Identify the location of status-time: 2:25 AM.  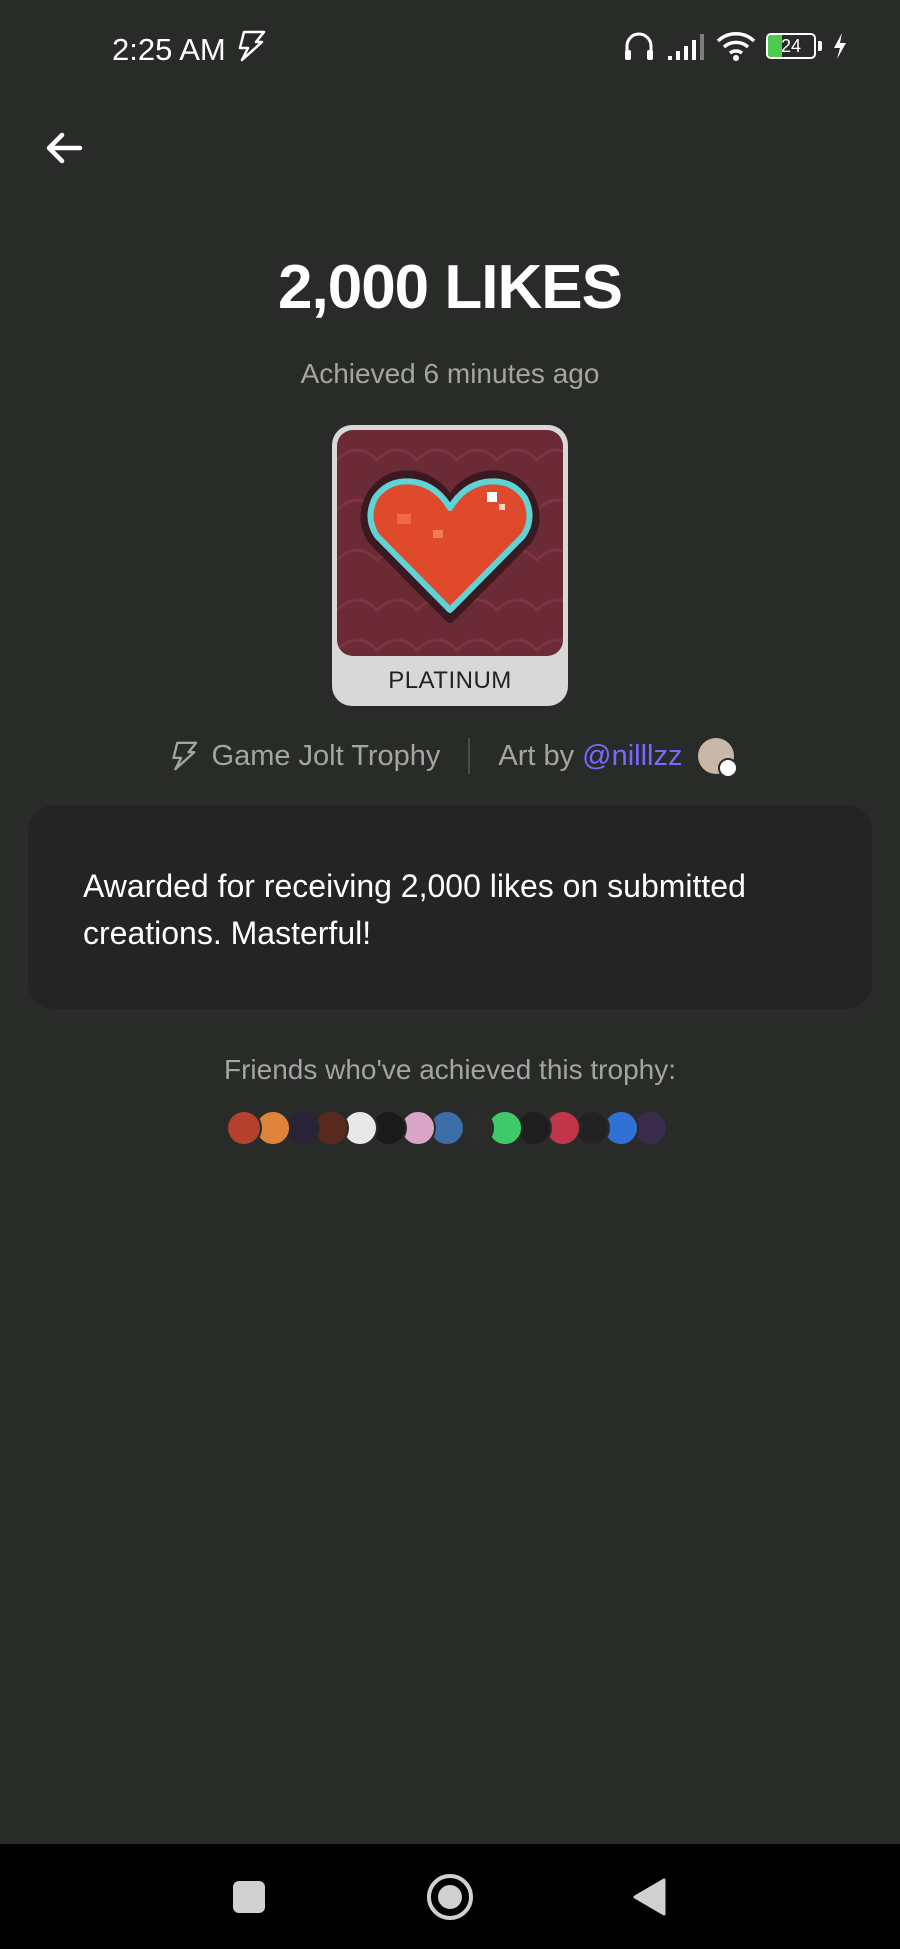
(169, 49).